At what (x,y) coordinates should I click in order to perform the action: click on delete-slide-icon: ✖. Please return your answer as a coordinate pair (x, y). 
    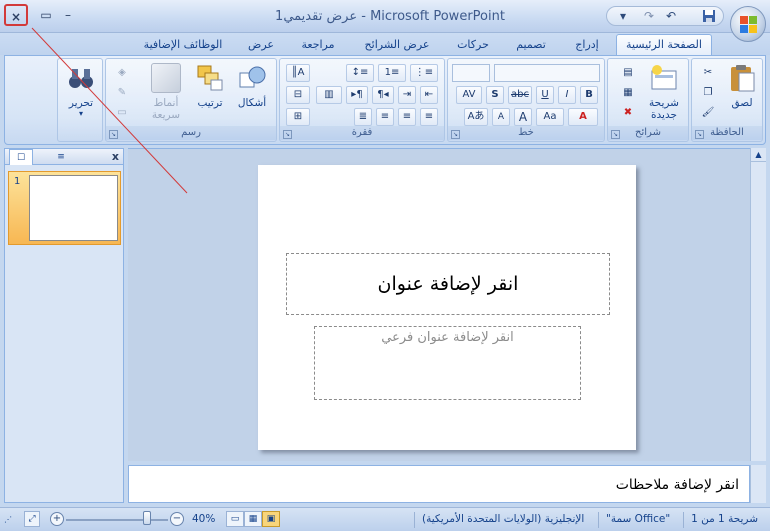
    Looking at the image, I should click on (628, 113).